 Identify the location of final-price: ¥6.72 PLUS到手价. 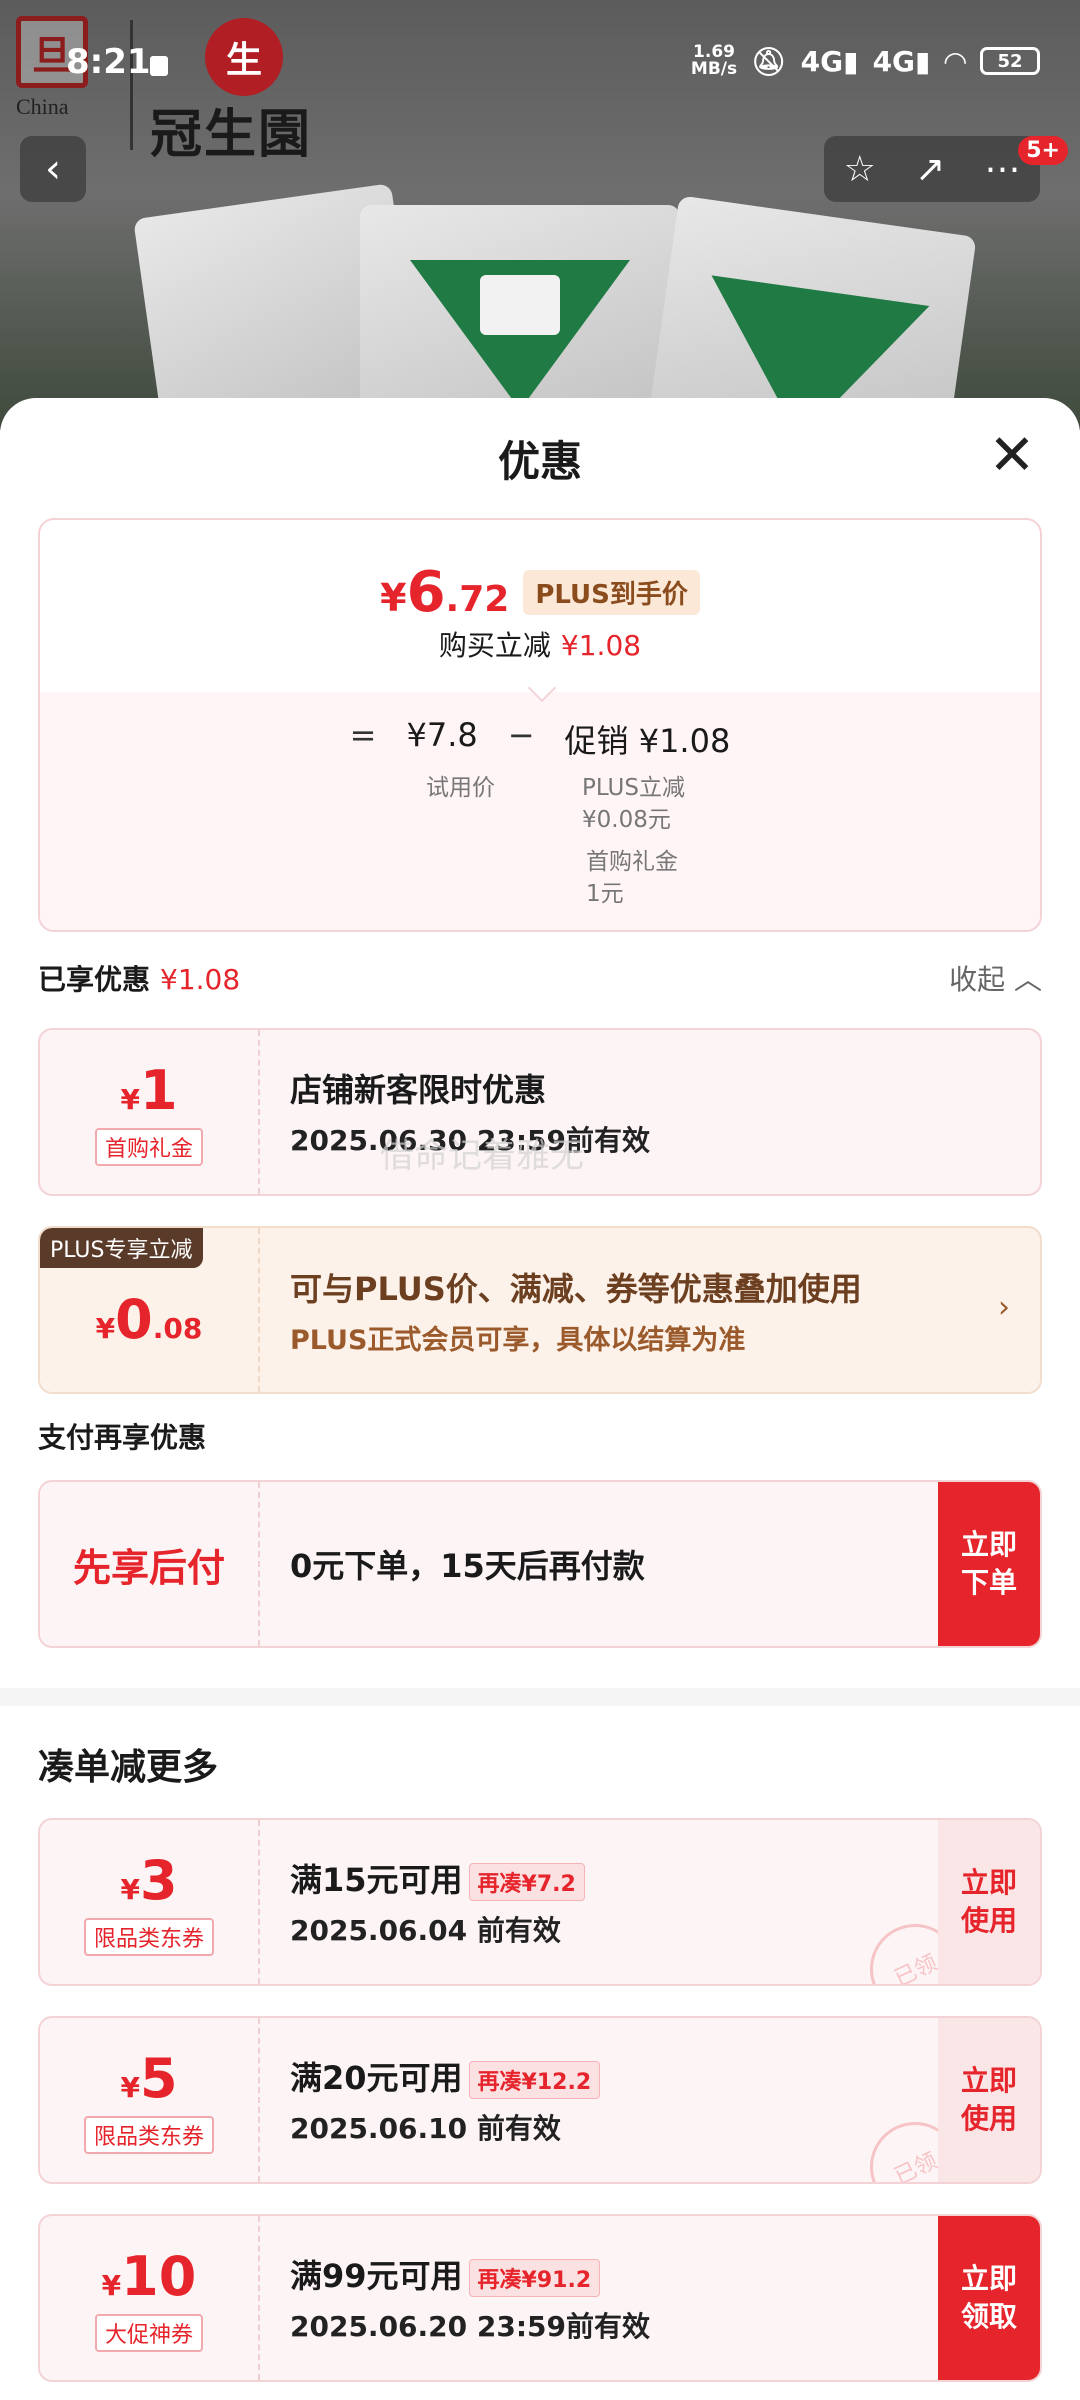
(540, 592).